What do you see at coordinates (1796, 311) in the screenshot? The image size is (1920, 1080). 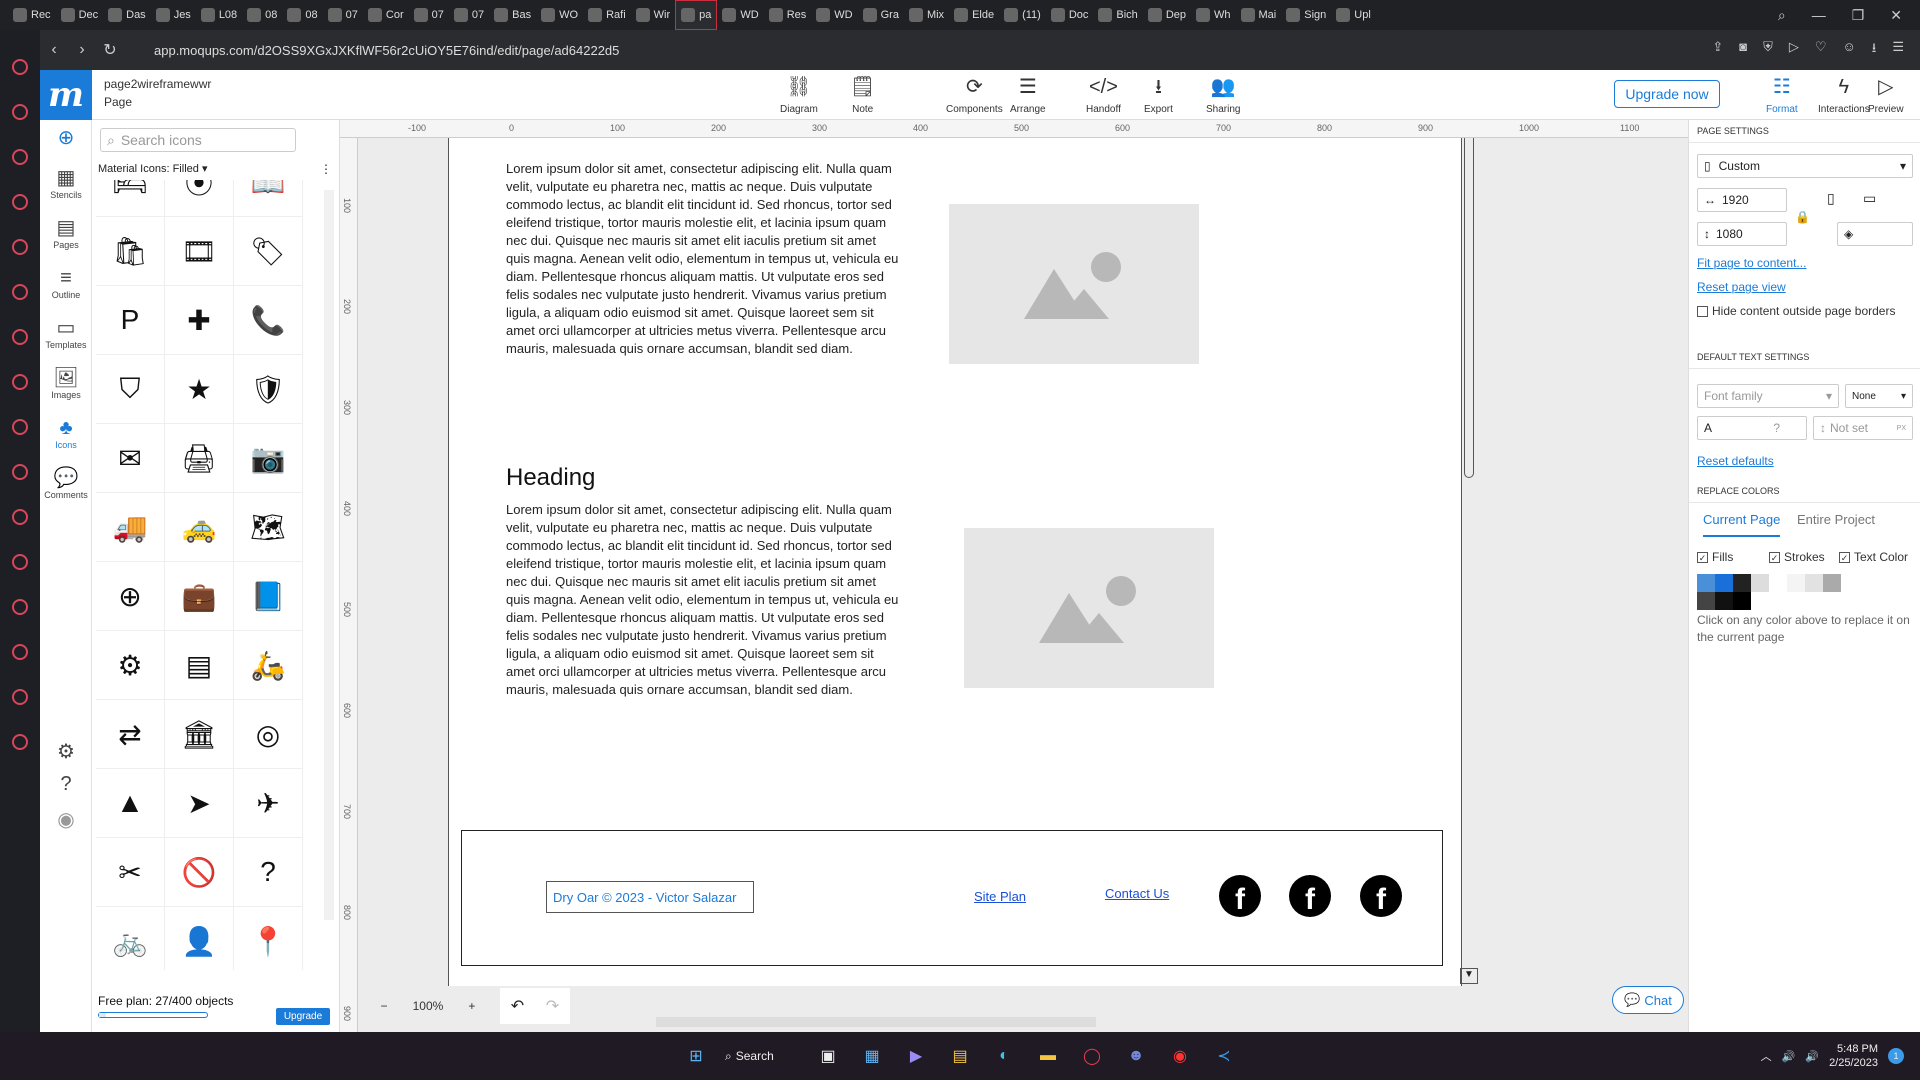 I see `hide-outside-checkbox: Hide content outside page borders` at bounding box center [1796, 311].